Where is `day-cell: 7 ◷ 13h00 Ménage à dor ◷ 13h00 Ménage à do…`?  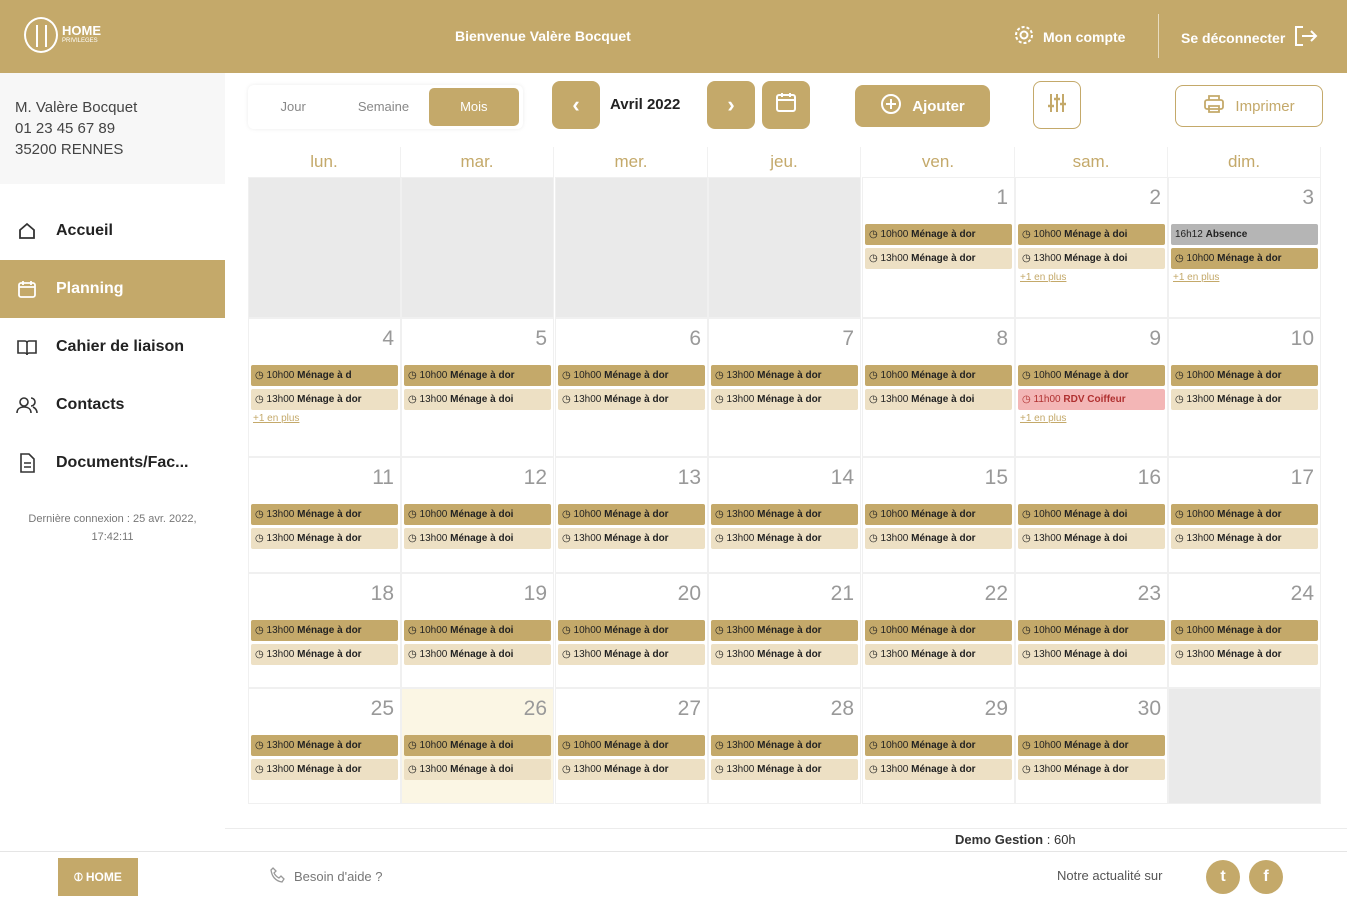
day-cell: 7 ◷ 13h00 Ménage à dor ◷ 13h00 Ménage à do… is located at coordinates (784, 387).